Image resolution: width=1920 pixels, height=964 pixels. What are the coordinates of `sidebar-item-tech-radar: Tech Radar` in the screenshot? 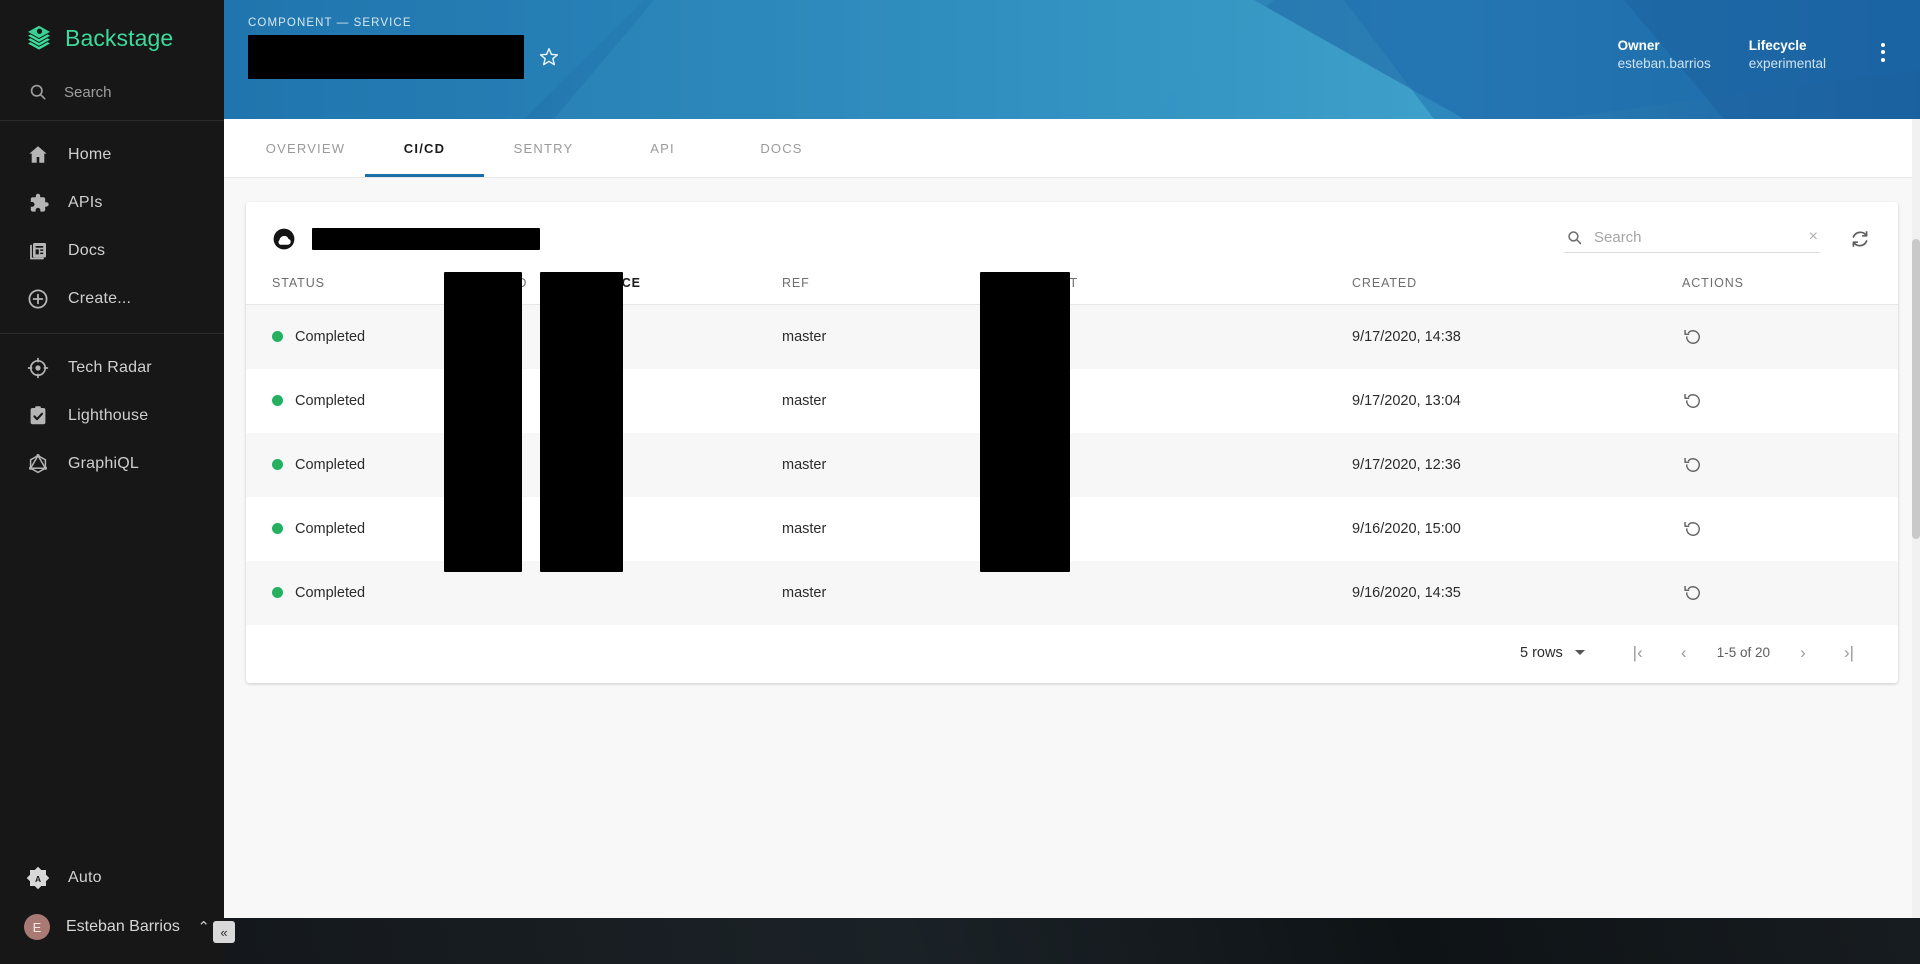 It's located at (112, 368).